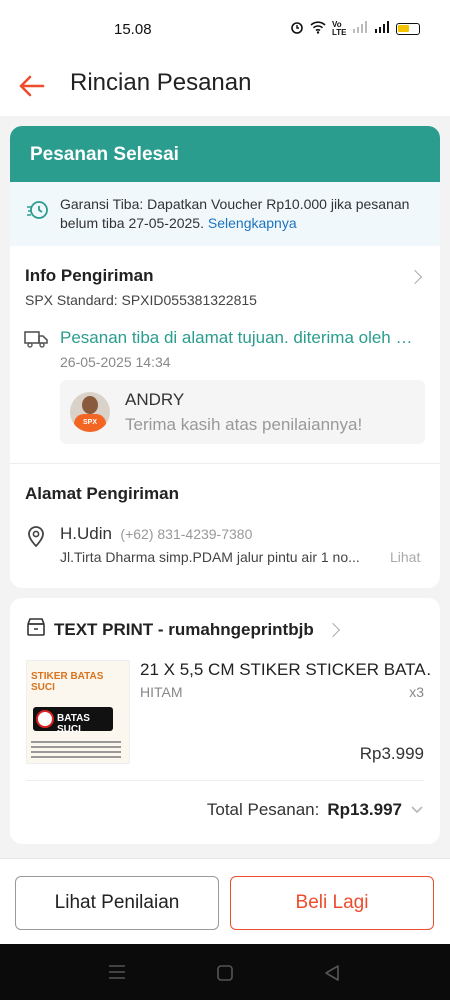 The height and width of the screenshot is (1000, 450). What do you see at coordinates (225, 975) in the screenshot?
I see `home-icon` at bounding box center [225, 975].